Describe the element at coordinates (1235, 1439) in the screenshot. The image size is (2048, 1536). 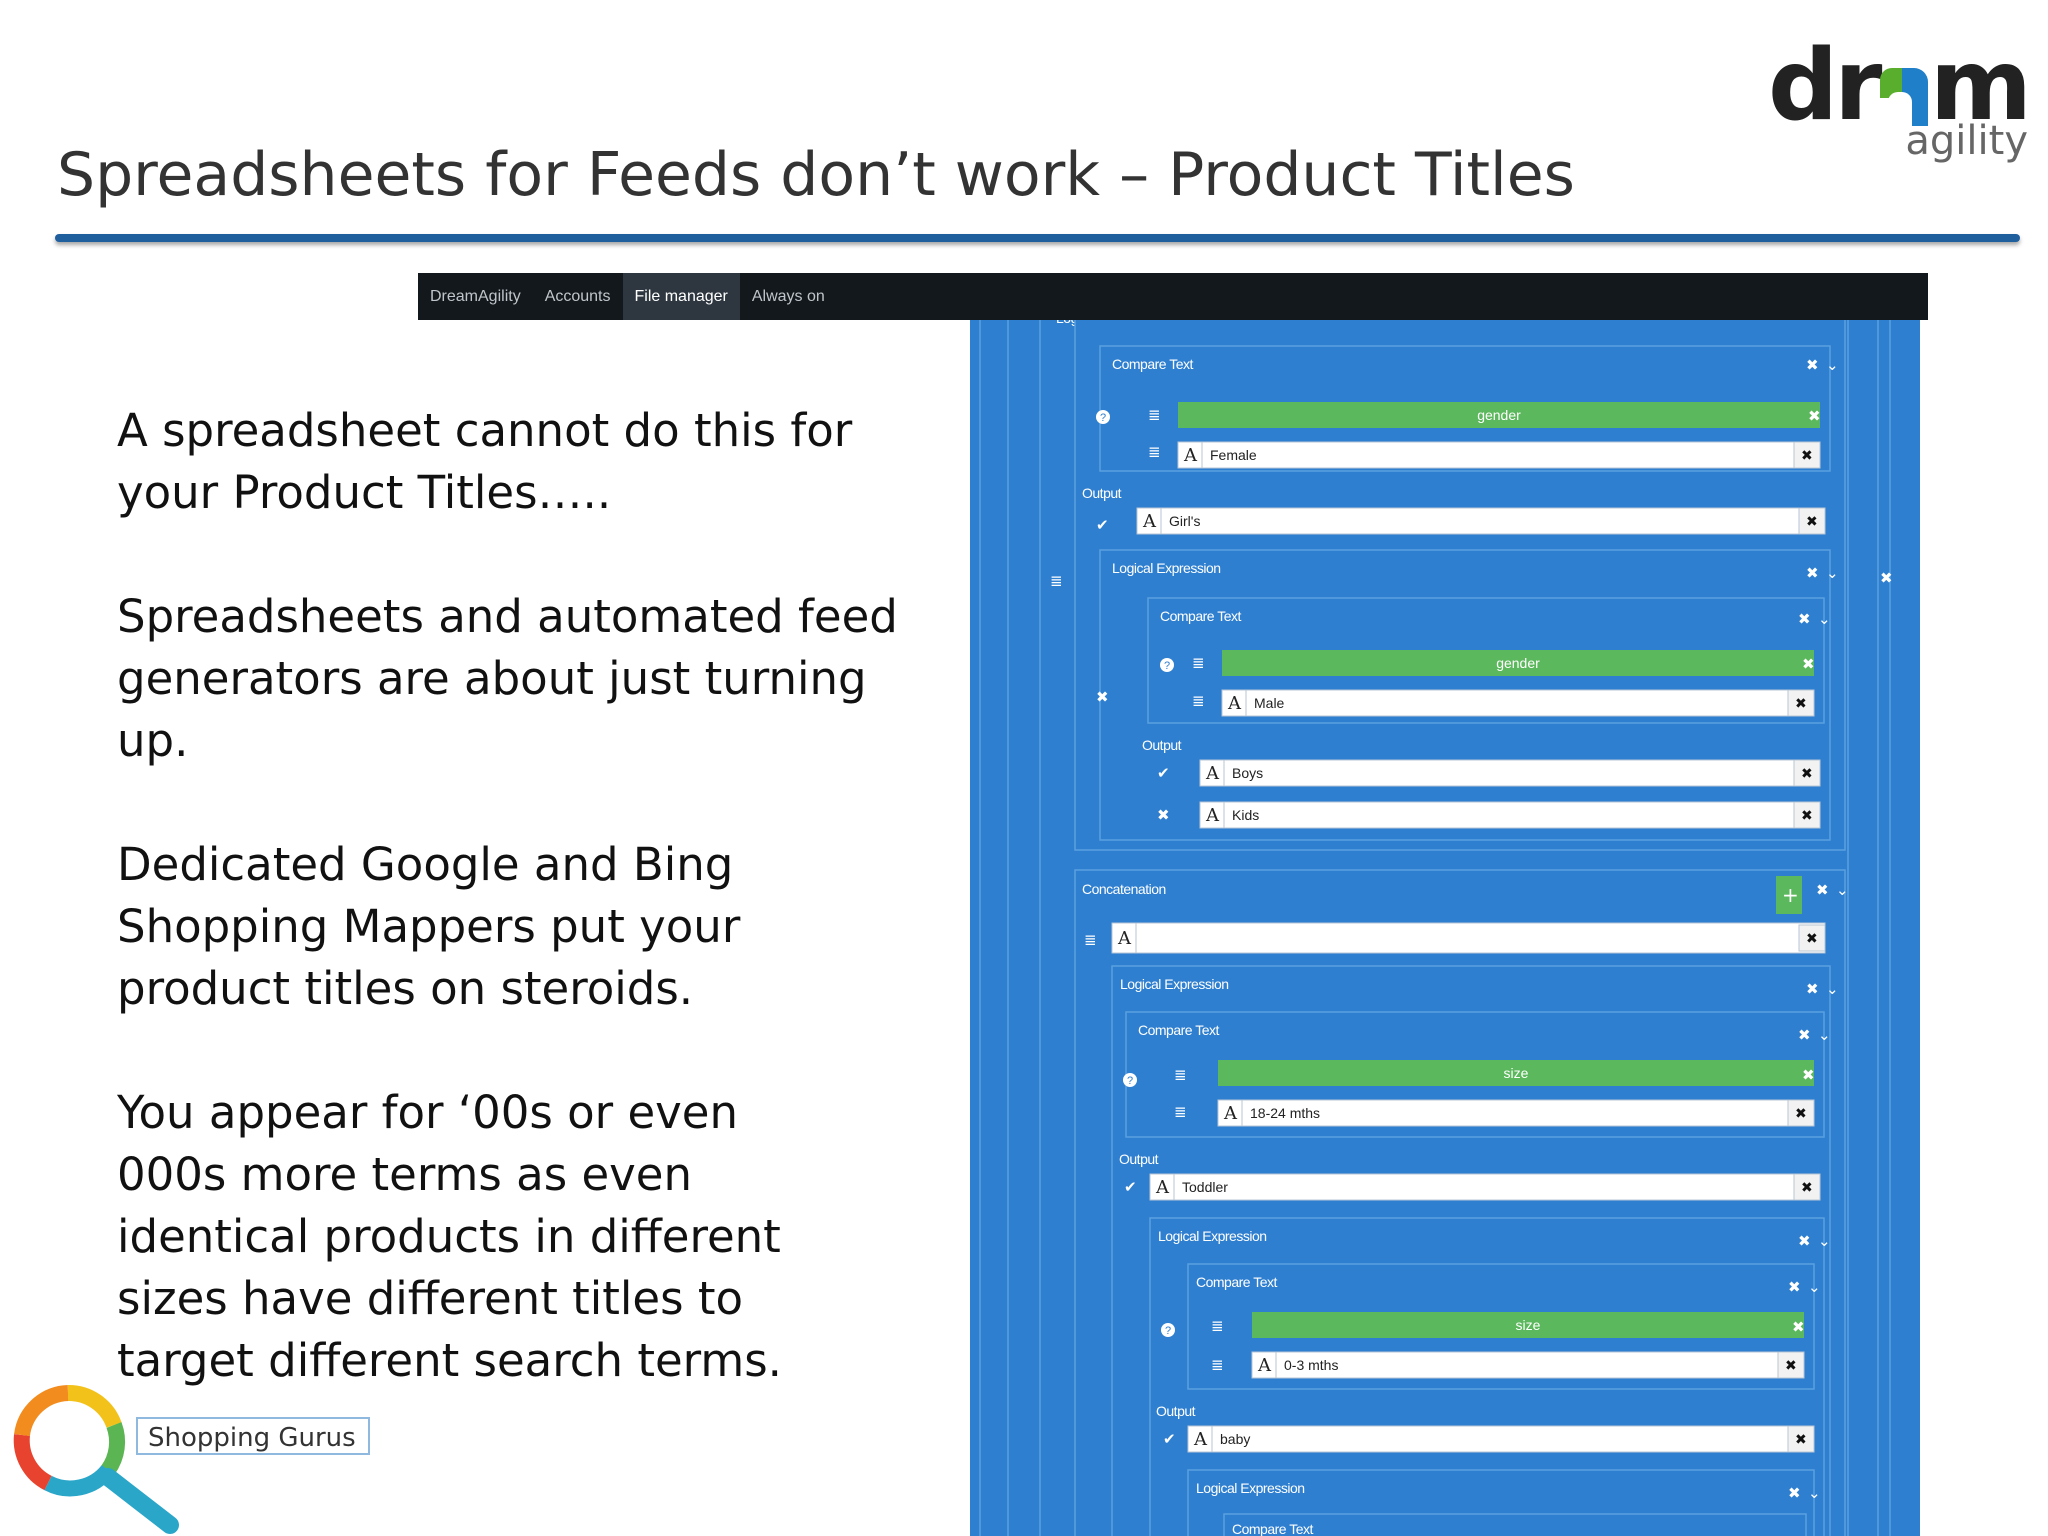
I see `output-value: baby` at that location.